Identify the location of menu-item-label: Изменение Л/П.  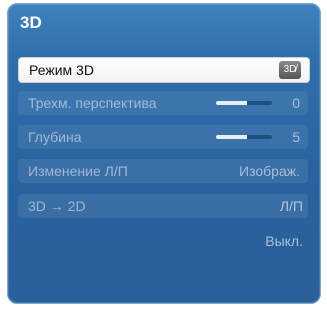
(78, 171).